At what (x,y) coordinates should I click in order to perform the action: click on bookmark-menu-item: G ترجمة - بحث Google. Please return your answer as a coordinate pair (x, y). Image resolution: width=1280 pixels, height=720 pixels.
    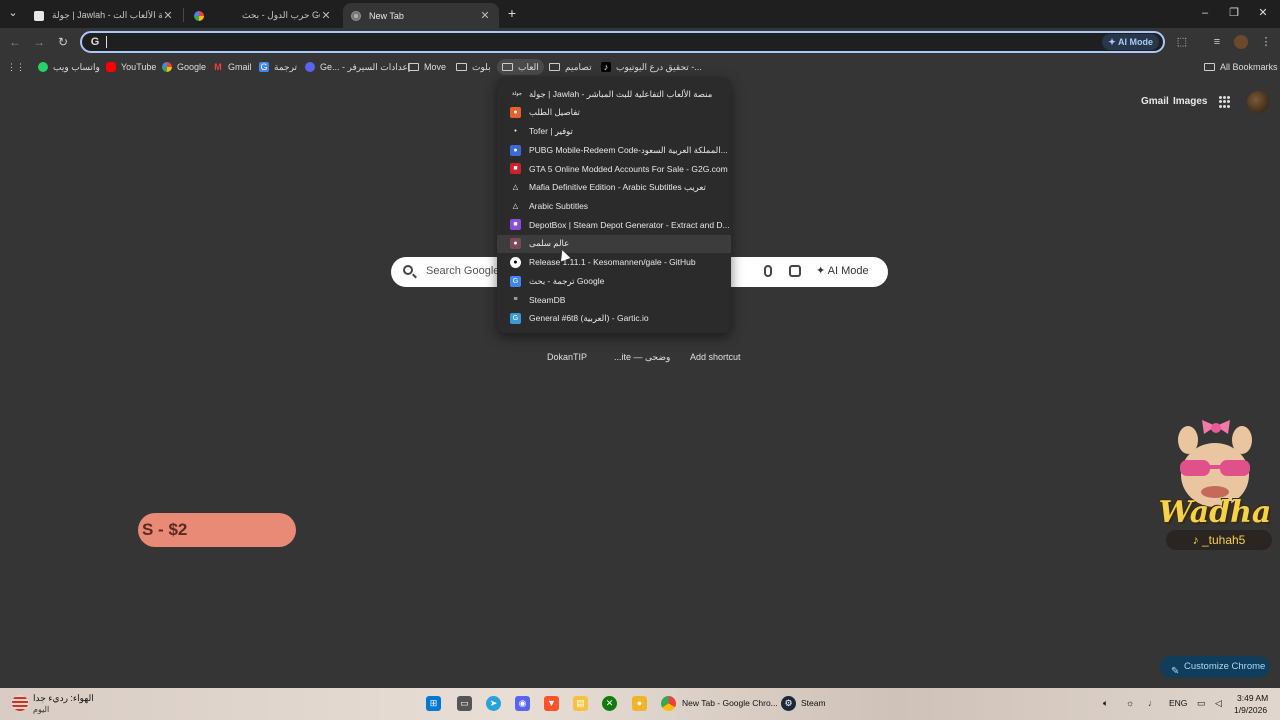
    Looking at the image, I should click on (614, 281).